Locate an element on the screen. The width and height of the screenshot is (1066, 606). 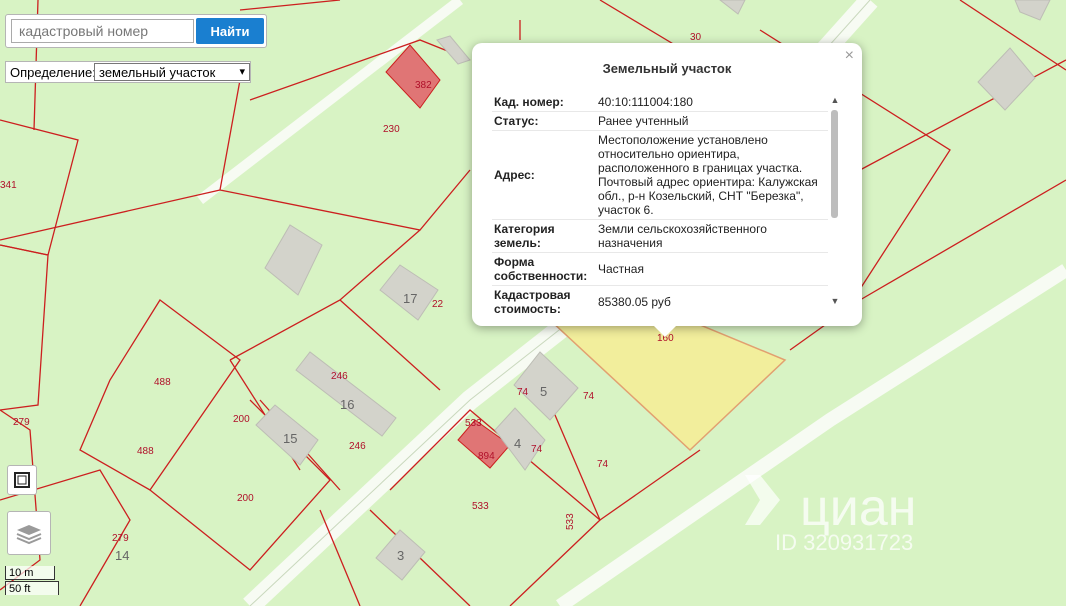
popup-title: Земельный участок is located at coordinates (667, 68).